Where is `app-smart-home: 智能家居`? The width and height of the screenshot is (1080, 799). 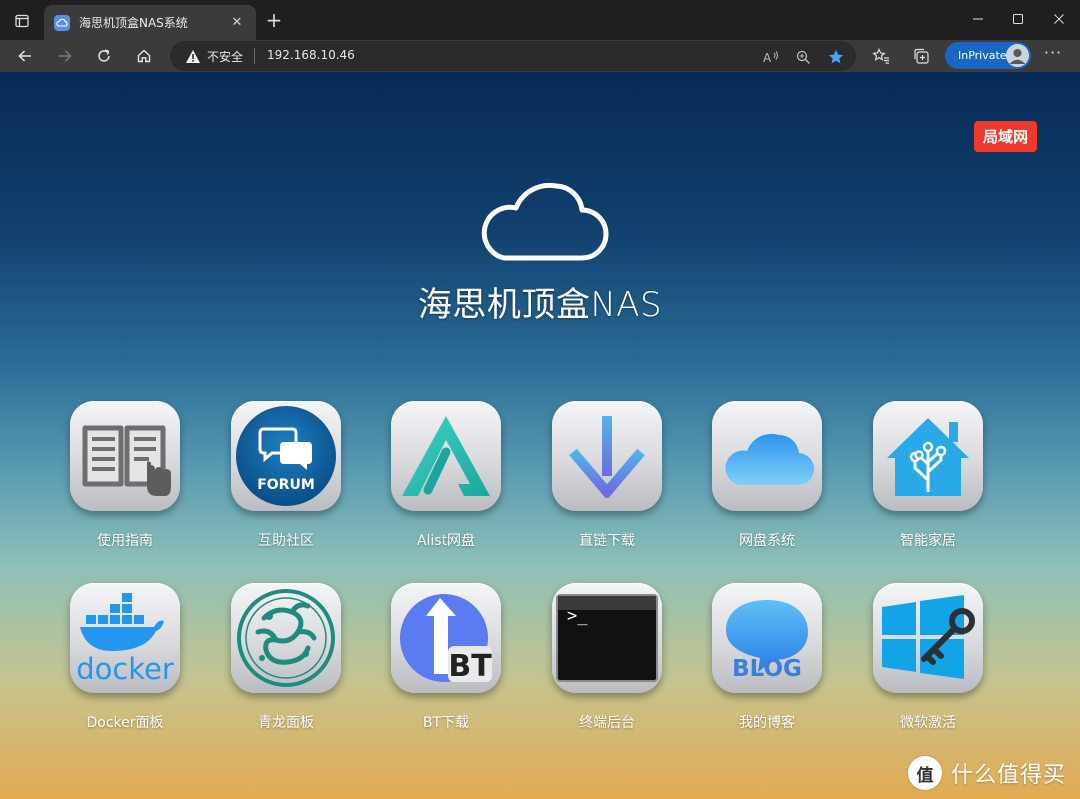
app-smart-home: 智能家居 is located at coordinates (928, 475).